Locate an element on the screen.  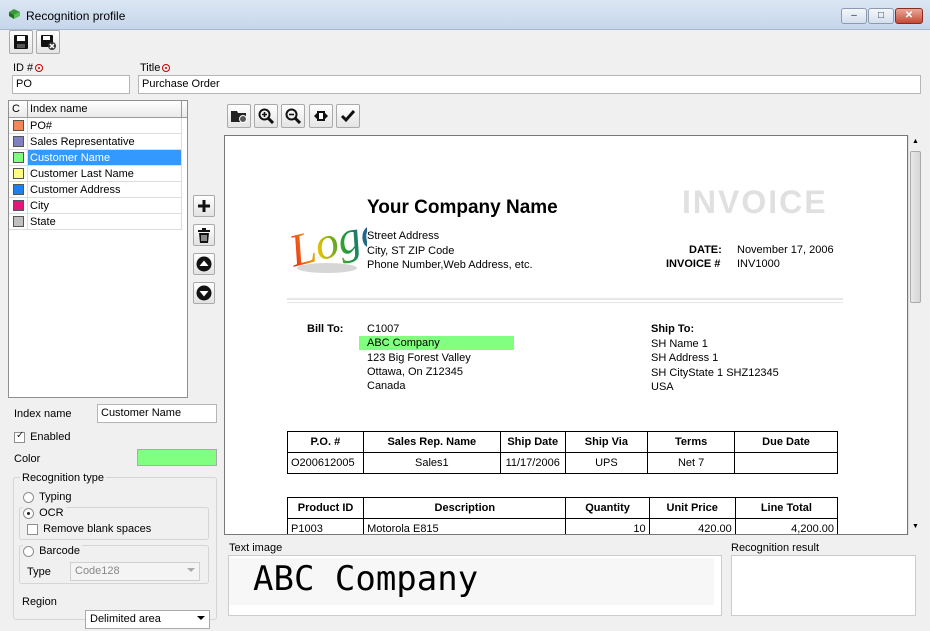
typing-radio-dot is located at coordinates (28, 497).